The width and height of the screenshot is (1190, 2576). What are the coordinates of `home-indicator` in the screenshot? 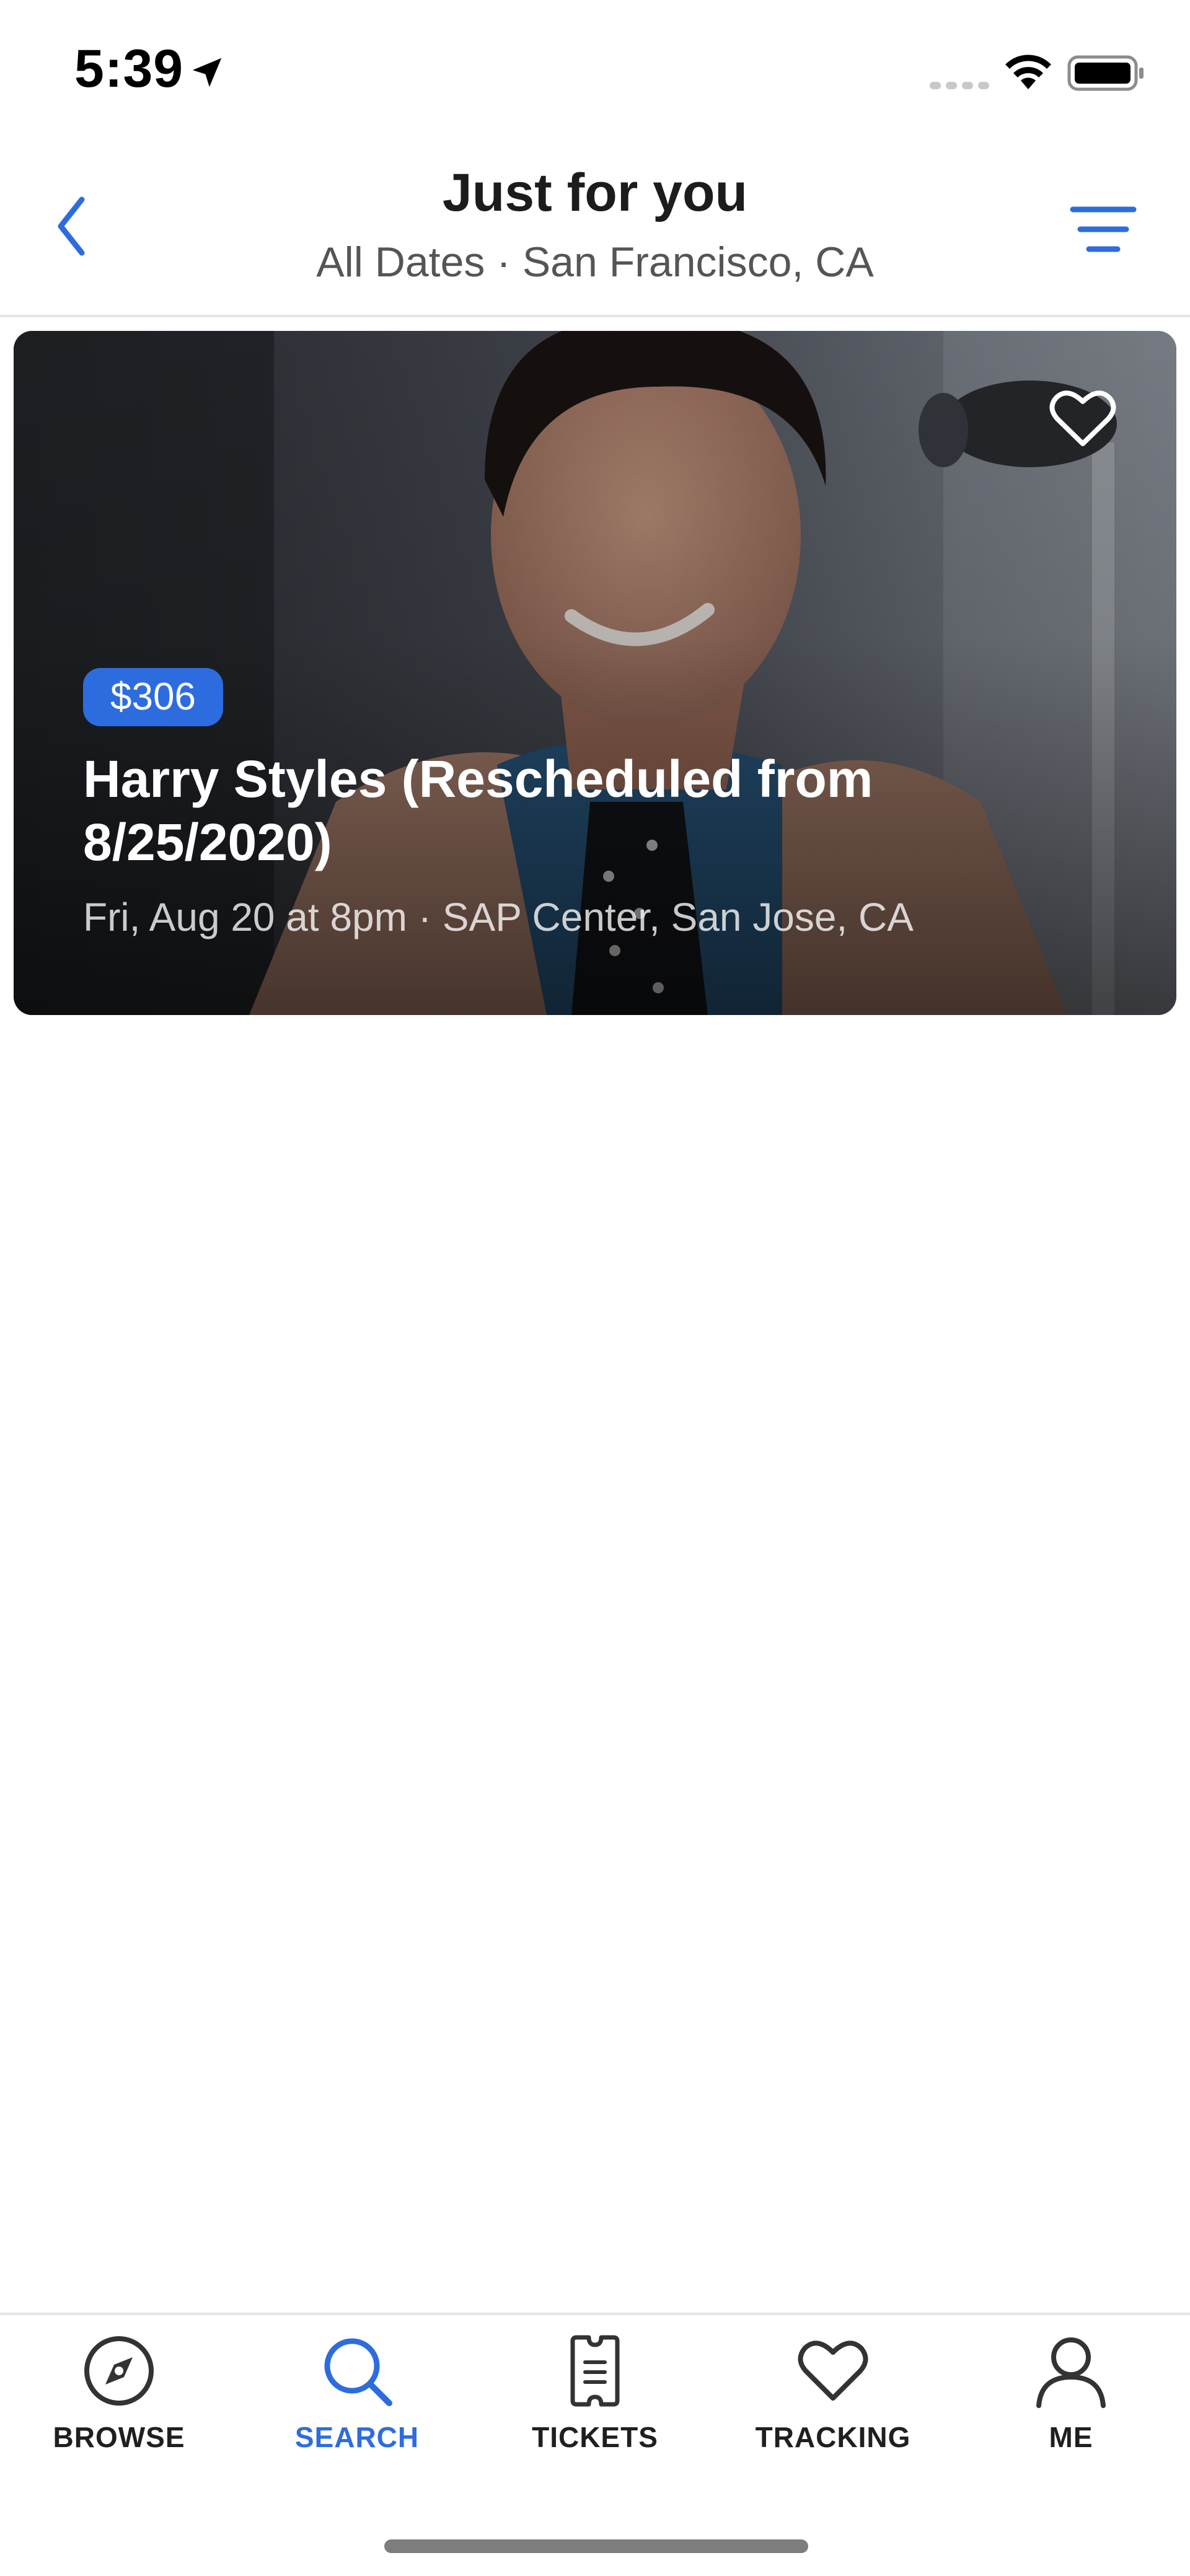 It's located at (596, 2546).